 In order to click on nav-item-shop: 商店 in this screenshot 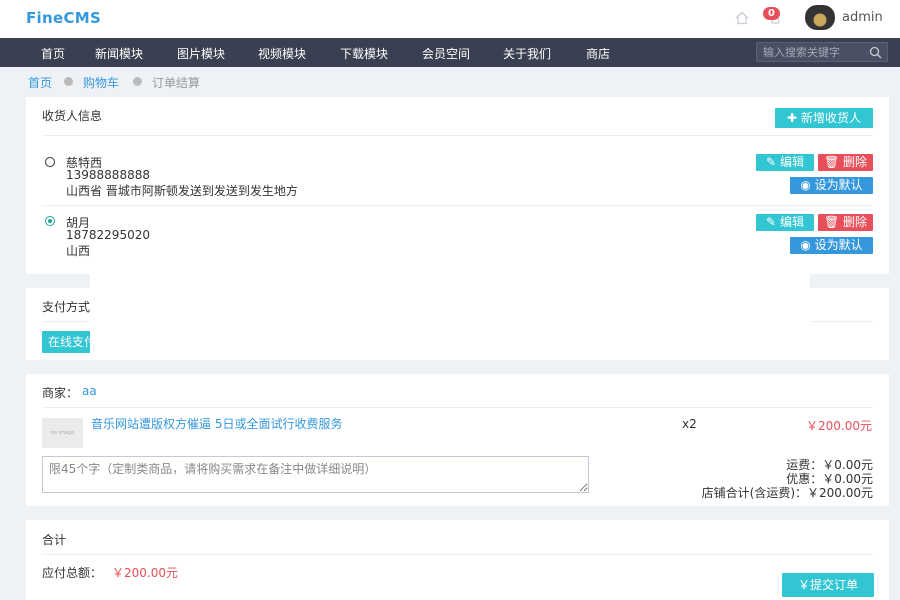, I will do `click(598, 53)`.